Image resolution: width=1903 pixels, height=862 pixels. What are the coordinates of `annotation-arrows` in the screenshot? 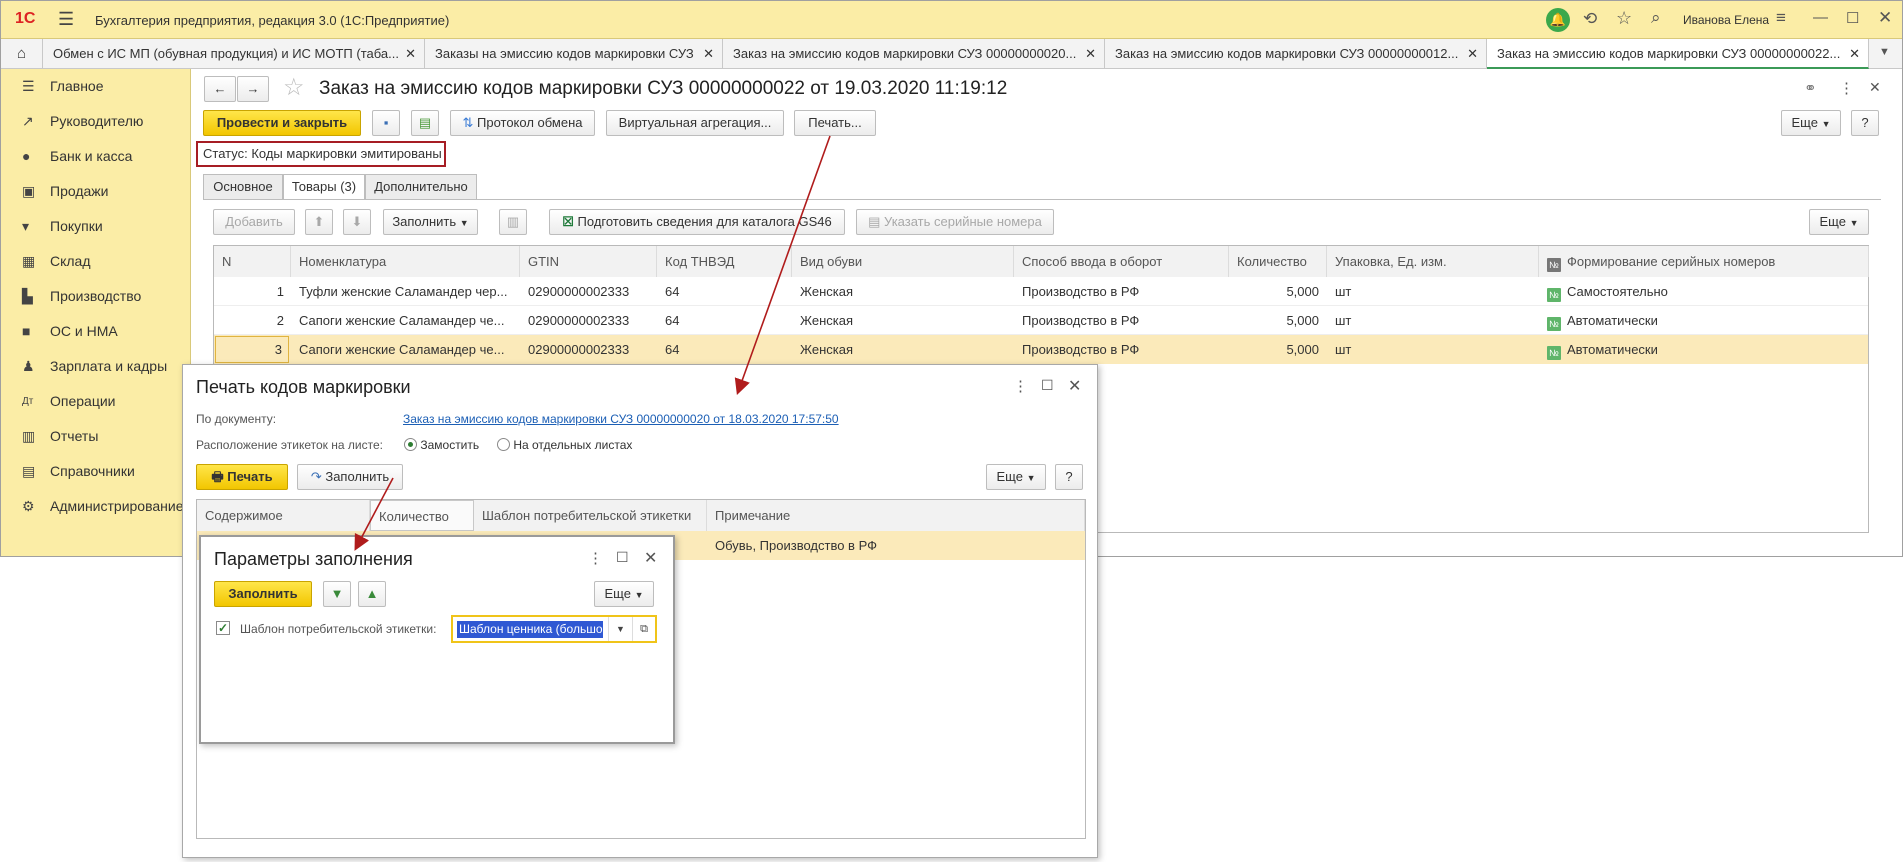 It's located at (592, 343).